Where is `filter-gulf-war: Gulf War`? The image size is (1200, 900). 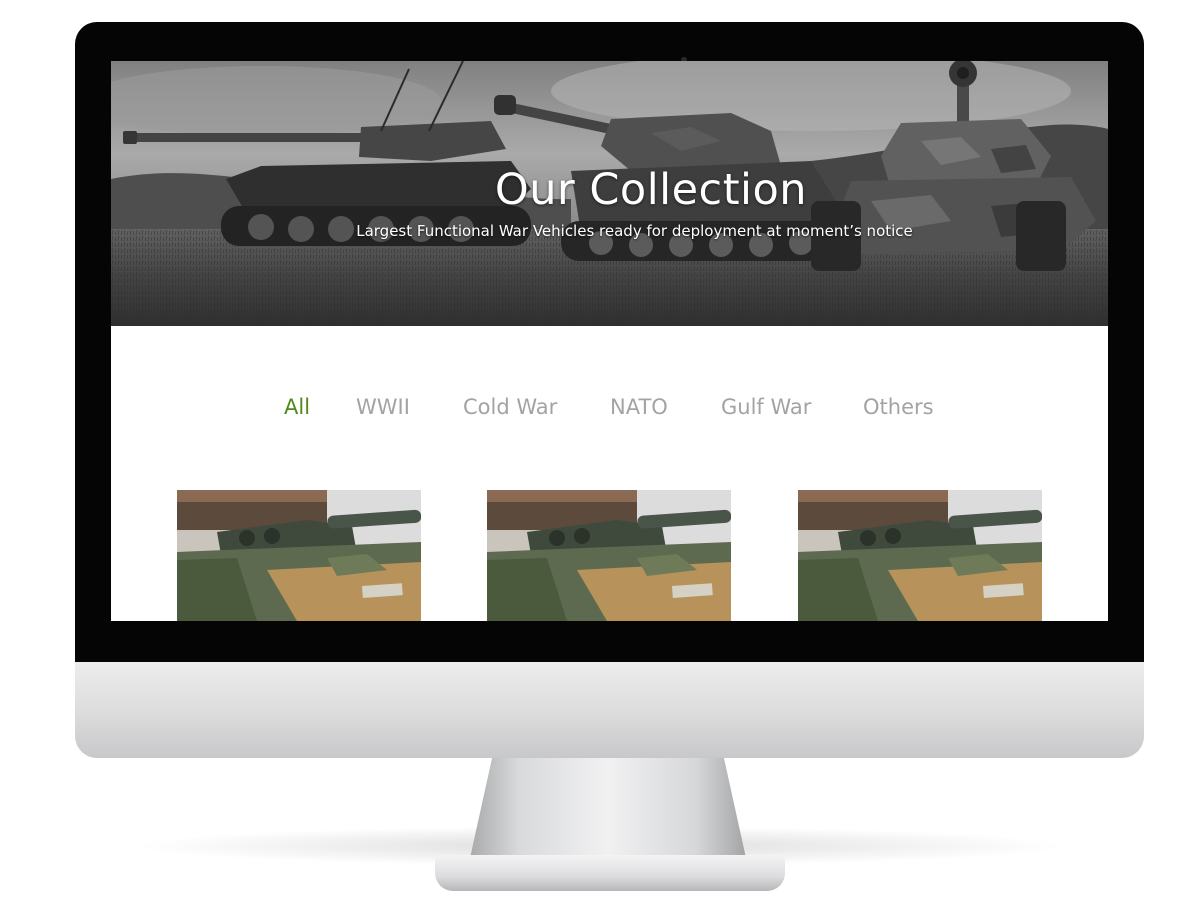
filter-gulf-war: Gulf War is located at coordinates (766, 407).